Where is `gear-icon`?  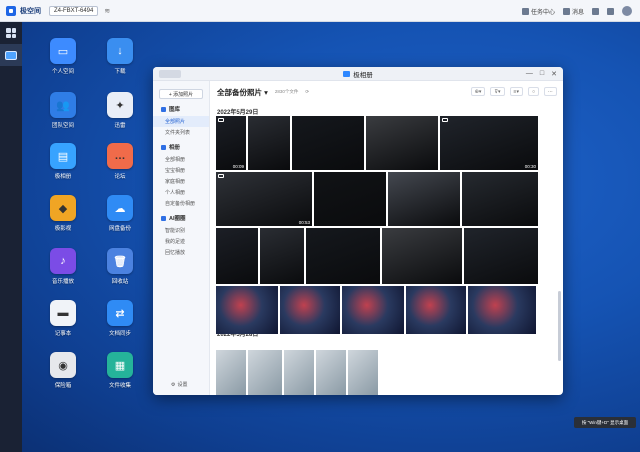
gear-icon is located at coordinates (610, 11).